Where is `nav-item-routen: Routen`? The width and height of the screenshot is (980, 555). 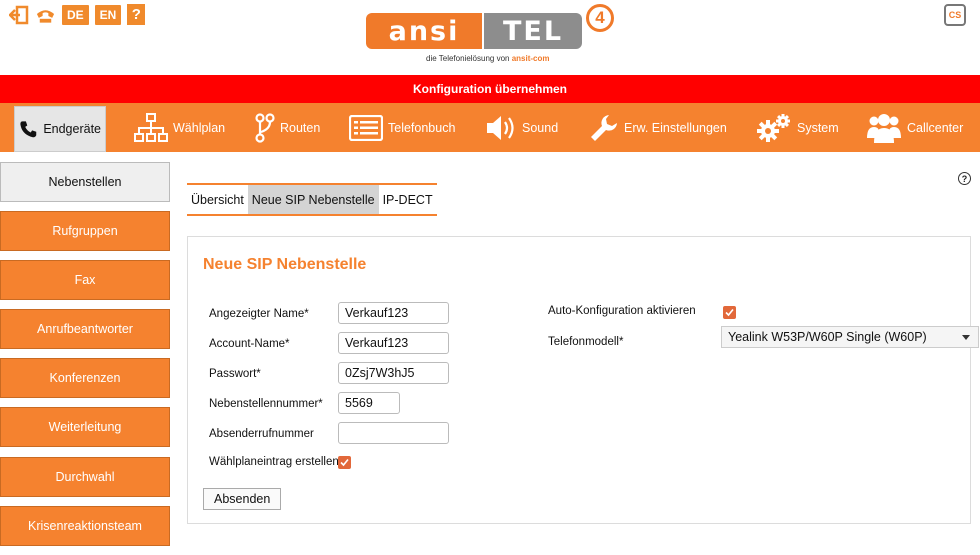
nav-item-routen: Routen is located at coordinates (287, 127).